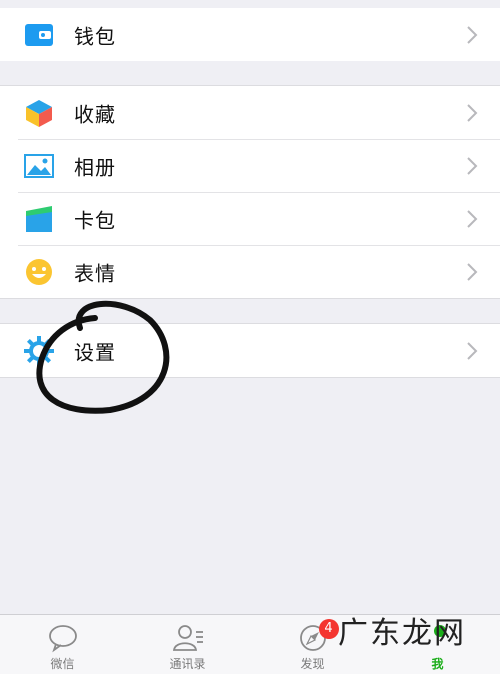 This screenshot has width=500, height=674. Describe the element at coordinates (95, 220) in the screenshot. I see `menu-item-label: 卡包` at that location.